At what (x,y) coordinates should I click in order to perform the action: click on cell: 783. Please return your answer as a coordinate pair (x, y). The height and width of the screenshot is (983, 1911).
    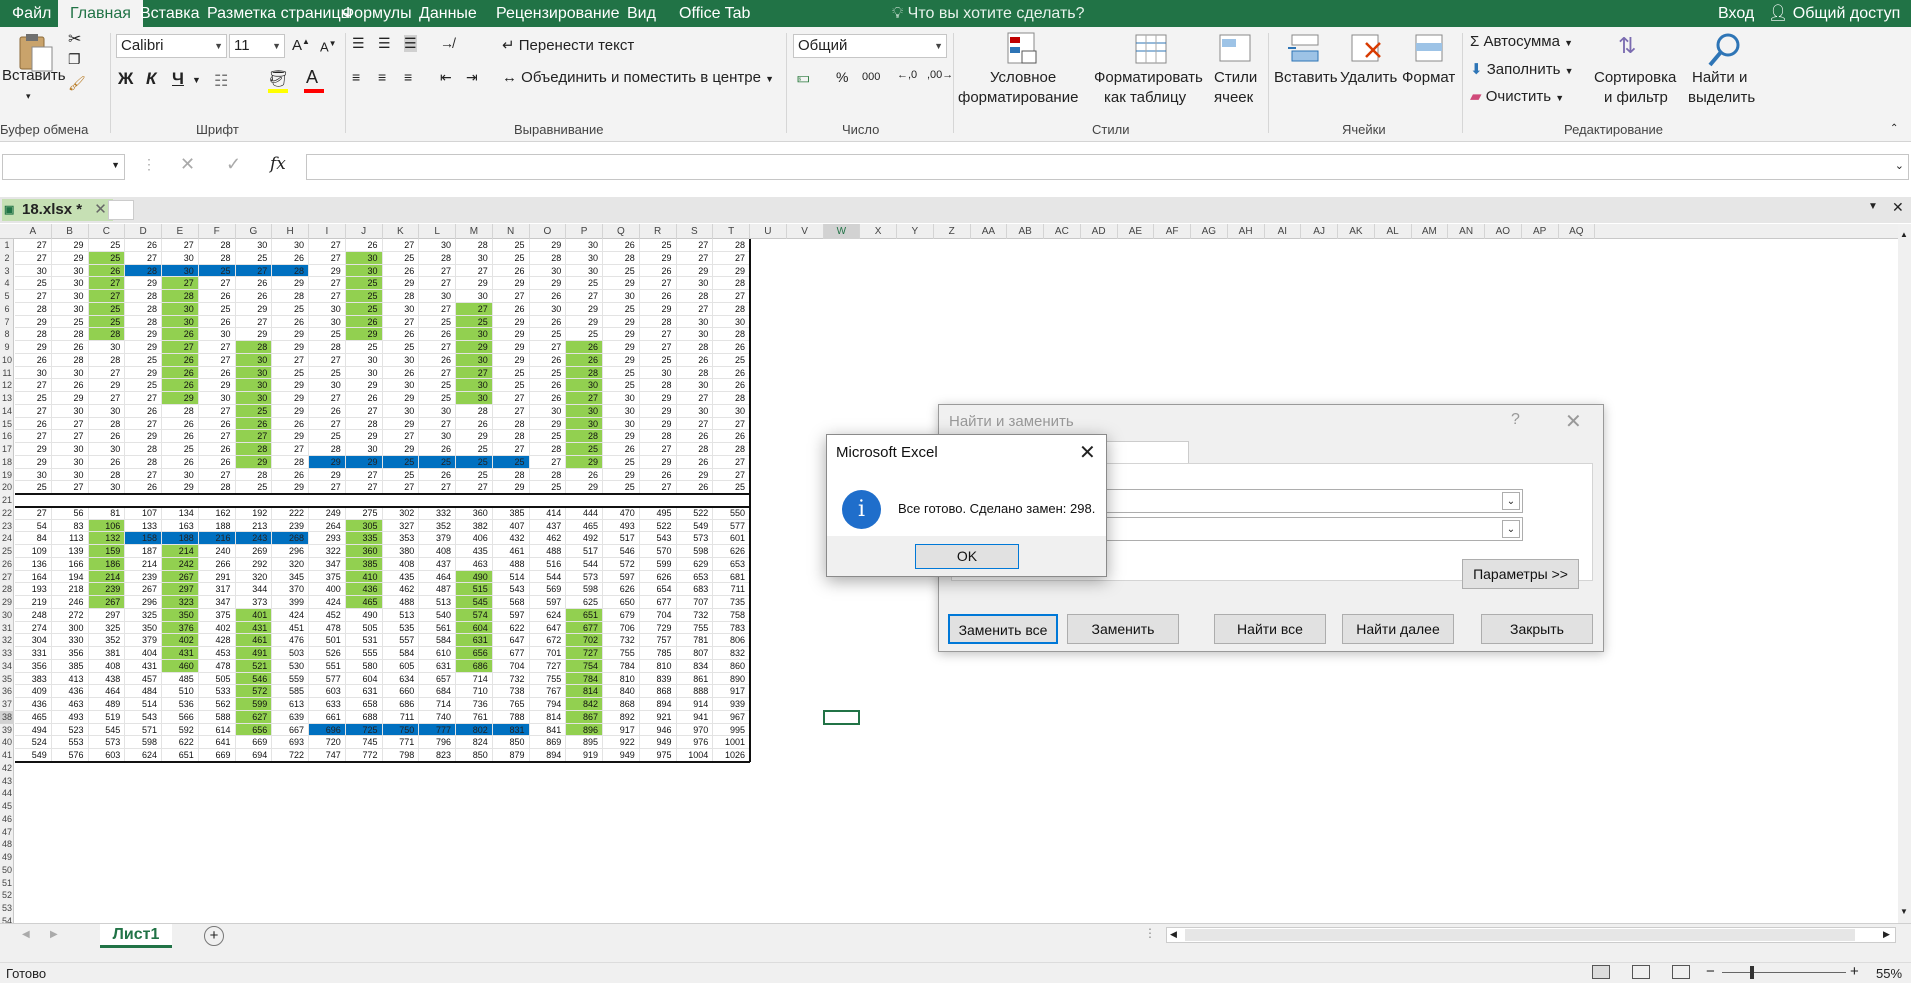
    Looking at the image, I should click on (731, 628).